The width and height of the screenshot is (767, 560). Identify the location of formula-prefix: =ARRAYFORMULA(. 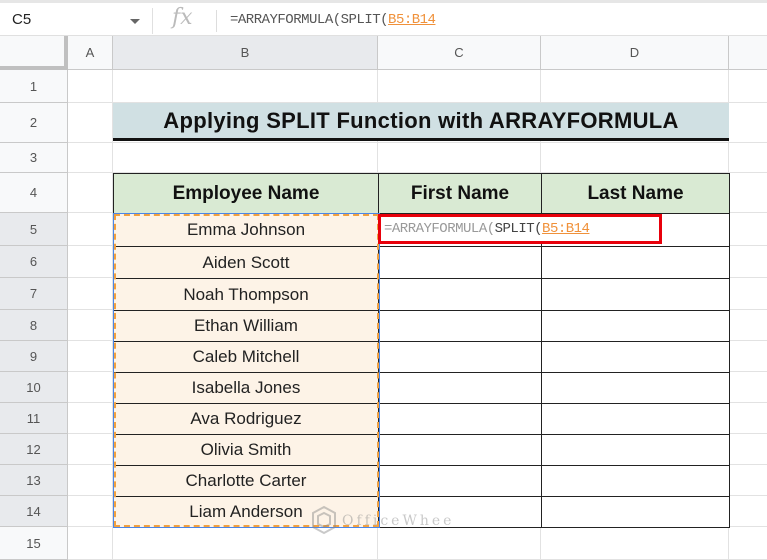
(285, 20).